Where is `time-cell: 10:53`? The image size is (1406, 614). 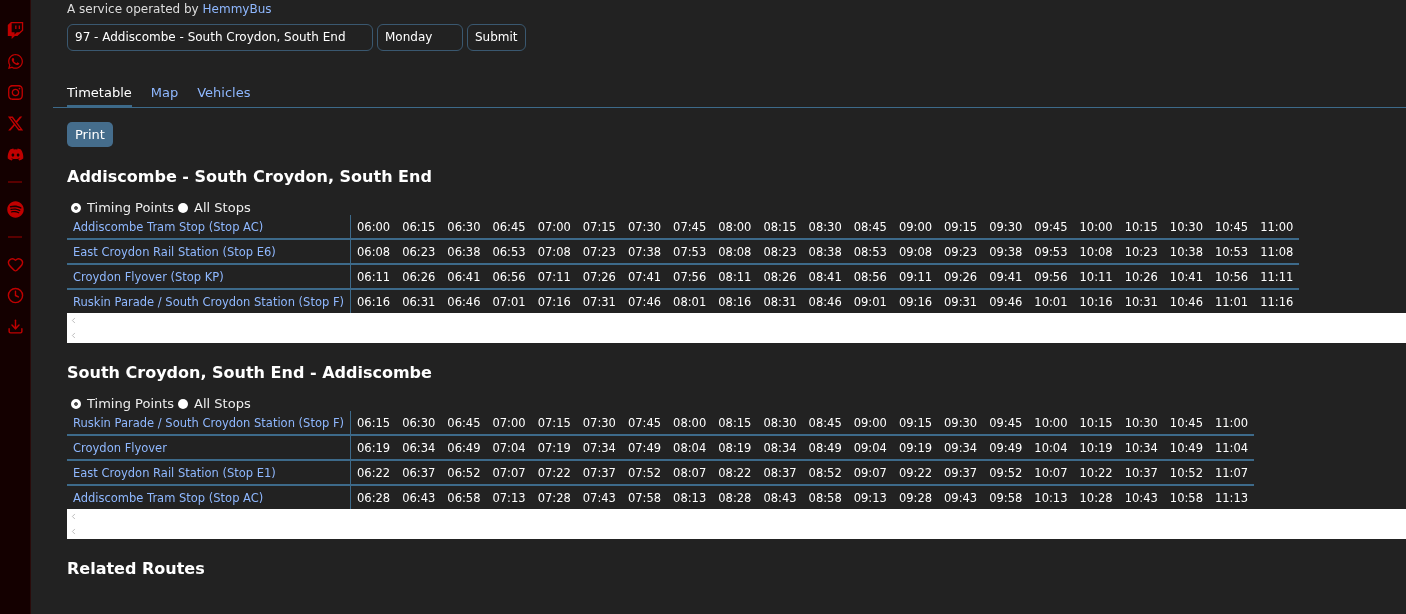 time-cell: 10:53 is located at coordinates (1231, 251).